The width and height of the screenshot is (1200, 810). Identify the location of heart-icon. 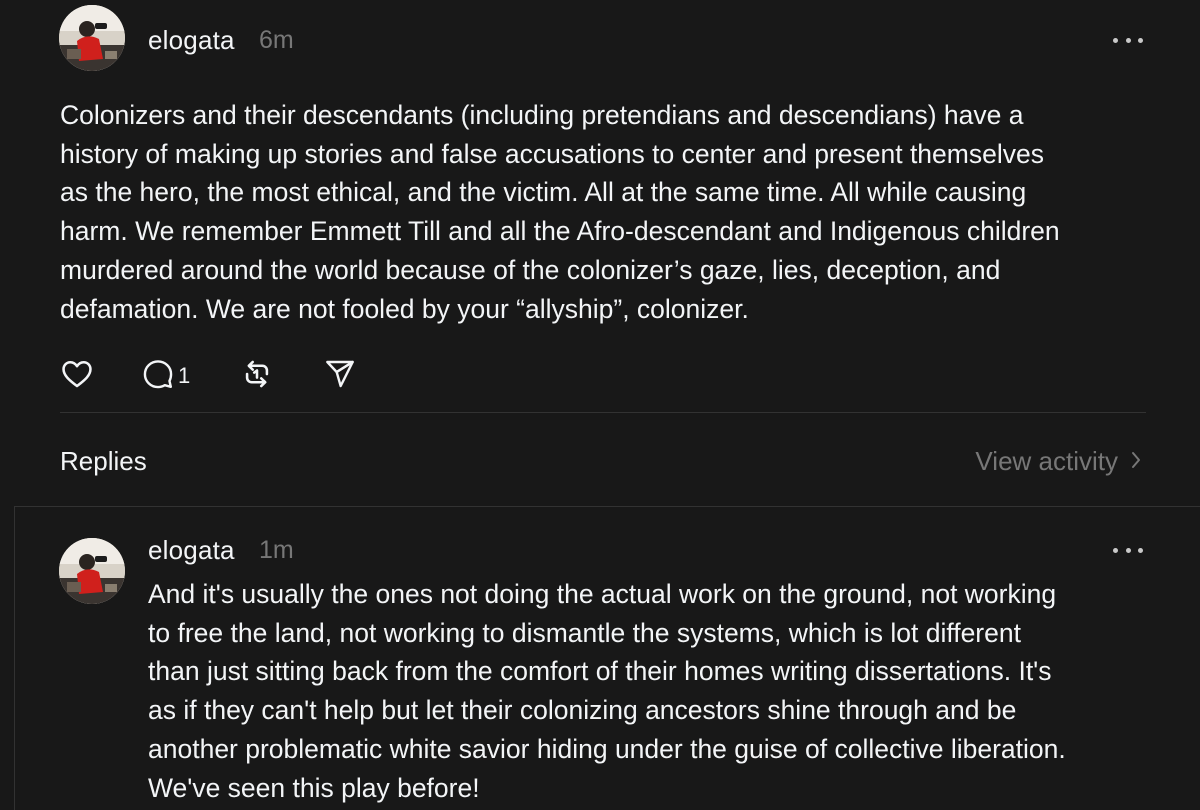
(77, 376).